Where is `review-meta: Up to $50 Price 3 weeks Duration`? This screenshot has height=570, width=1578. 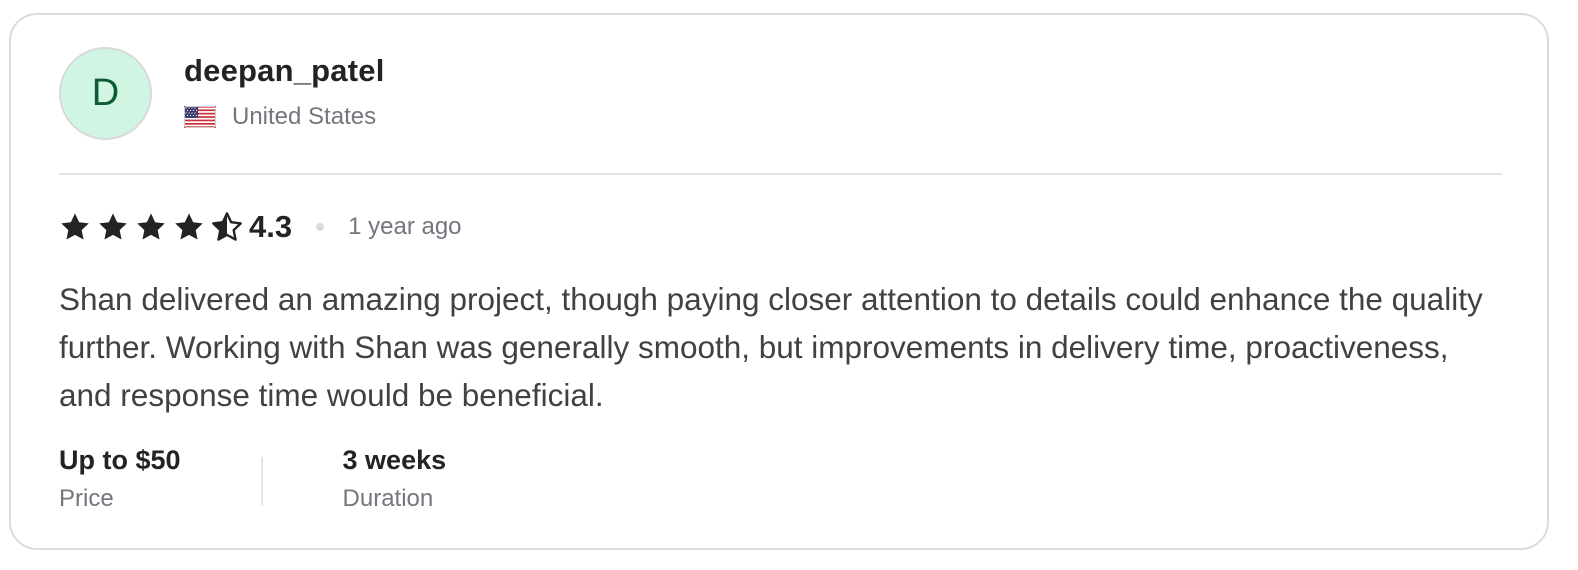 review-meta: Up to $50 Price 3 weeks Duration is located at coordinates (252, 478).